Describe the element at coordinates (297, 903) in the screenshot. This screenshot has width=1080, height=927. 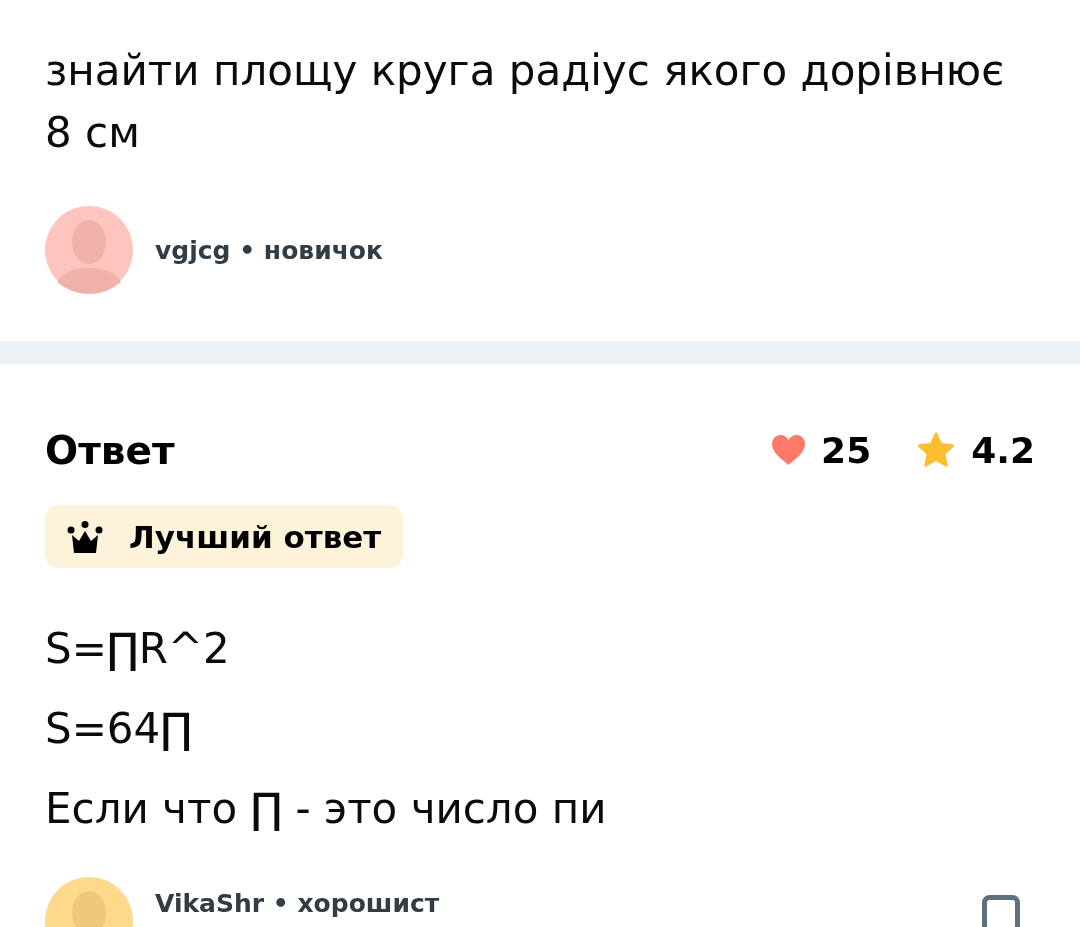
I see `author-name: VikaShr • хорошист` at that location.